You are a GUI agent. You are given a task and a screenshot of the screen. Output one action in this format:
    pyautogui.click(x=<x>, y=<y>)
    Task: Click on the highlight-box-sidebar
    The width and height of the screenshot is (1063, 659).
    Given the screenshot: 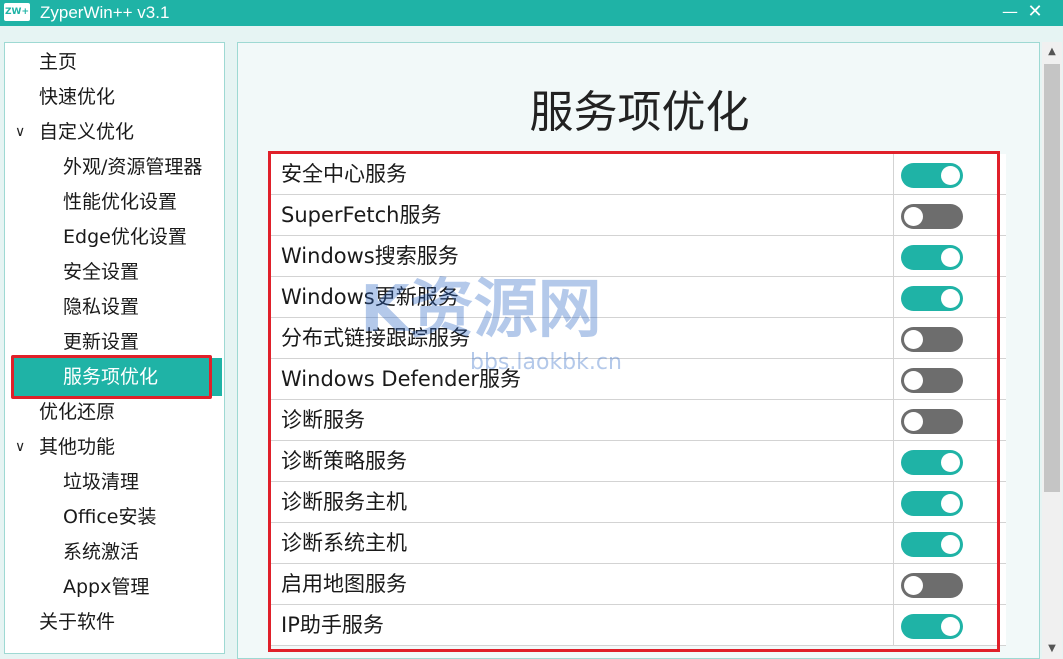 What is the action you would take?
    pyautogui.click(x=111, y=377)
    